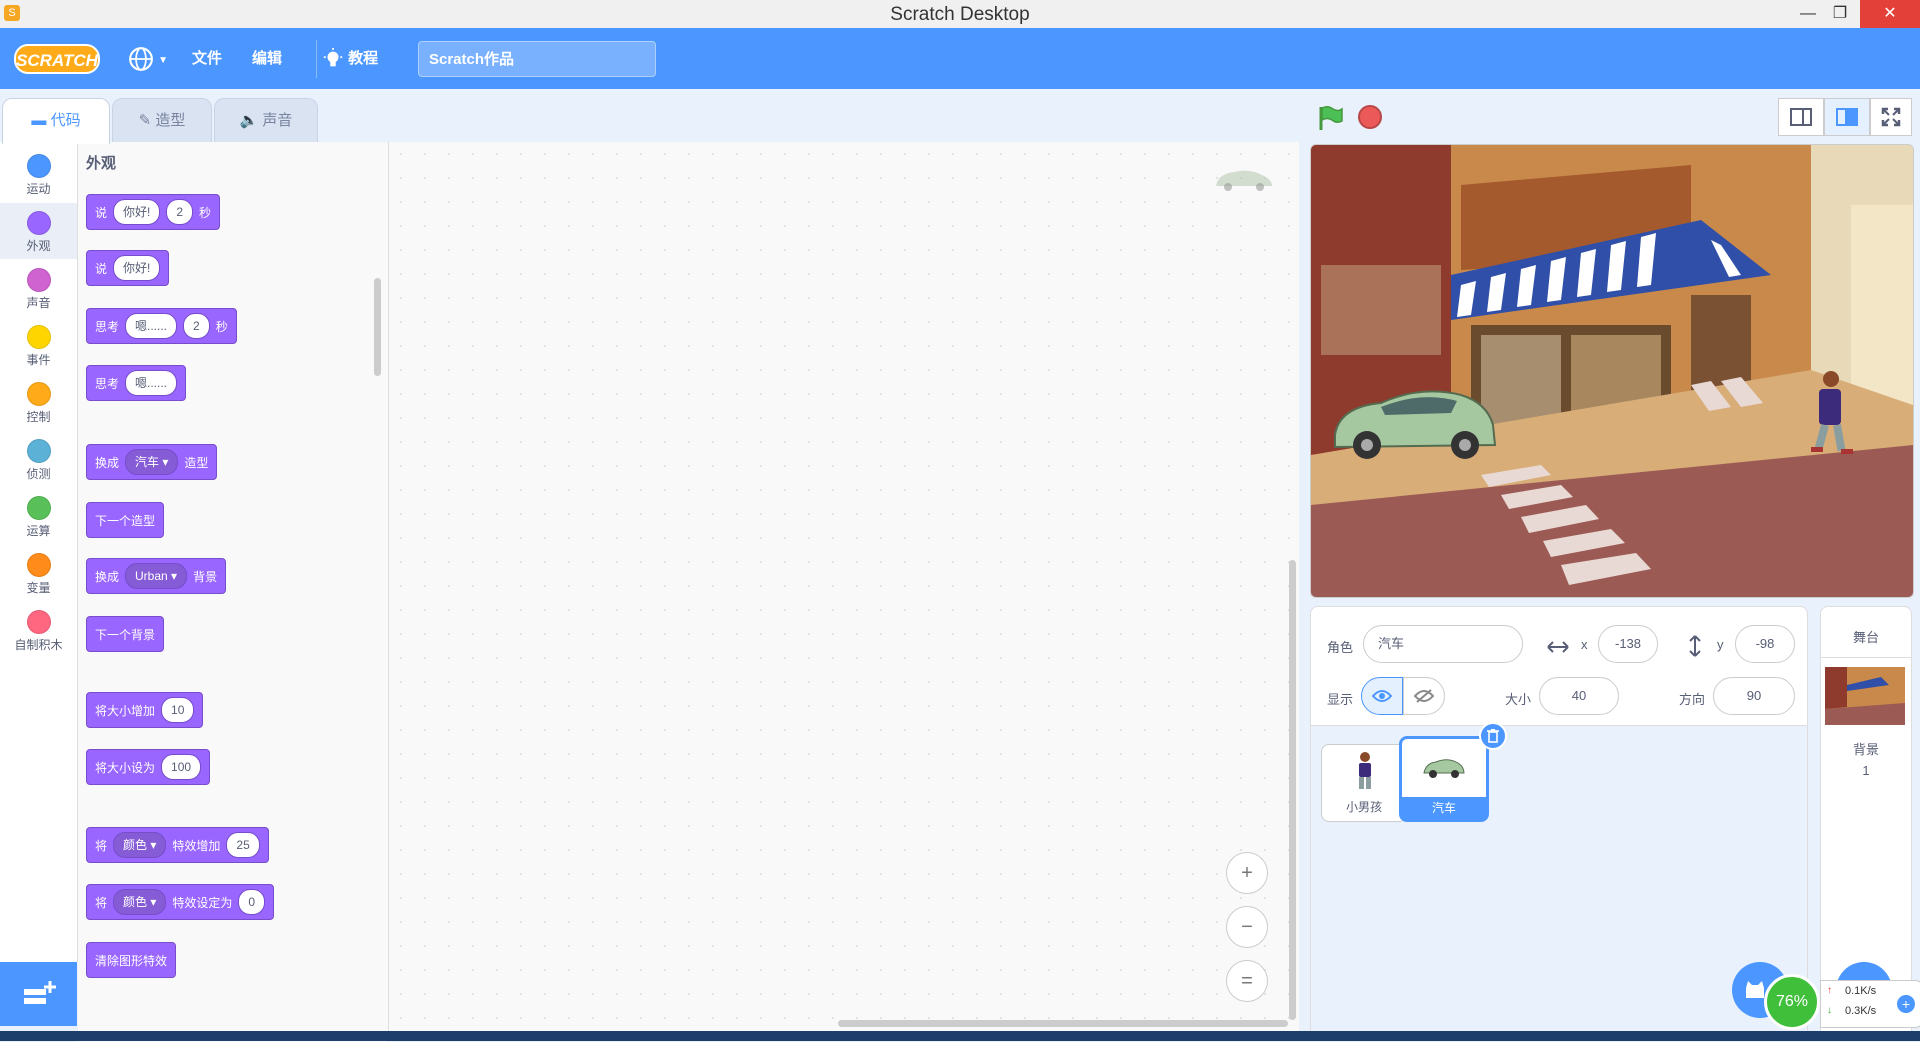 This screenshot has width=1920, height=1042. I want to click on block-say: 说 你好!, so click(128, 268).